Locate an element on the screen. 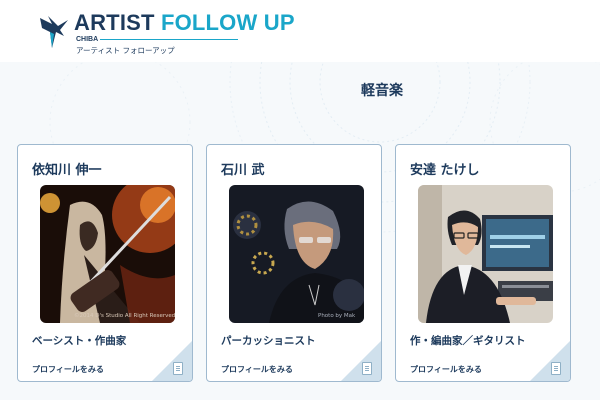  artist-name: 石川 武 is located at coordinates (243, 170).